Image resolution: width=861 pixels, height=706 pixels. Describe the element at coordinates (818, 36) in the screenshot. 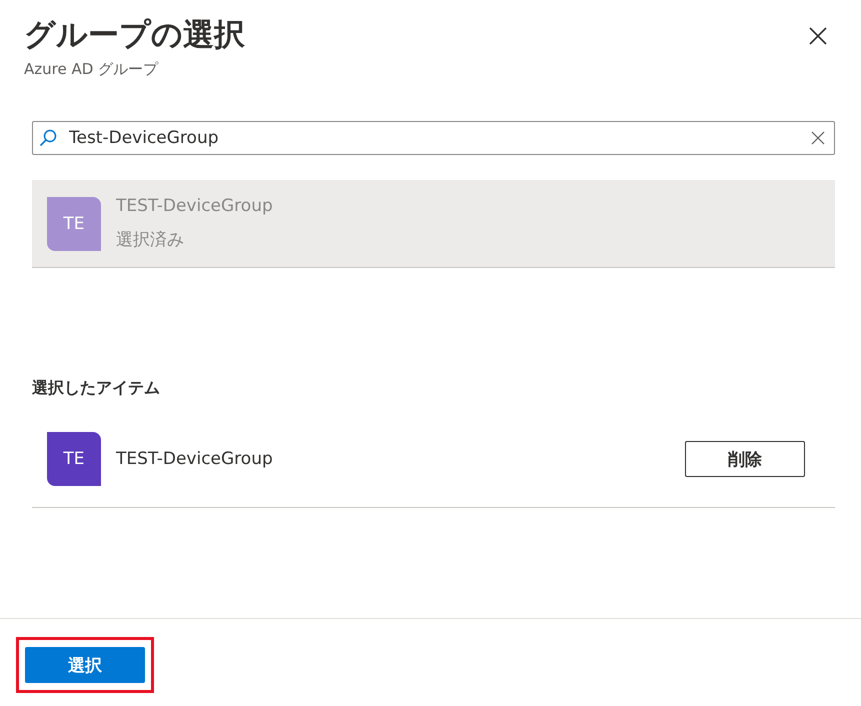

I see `close-icon` at that location.